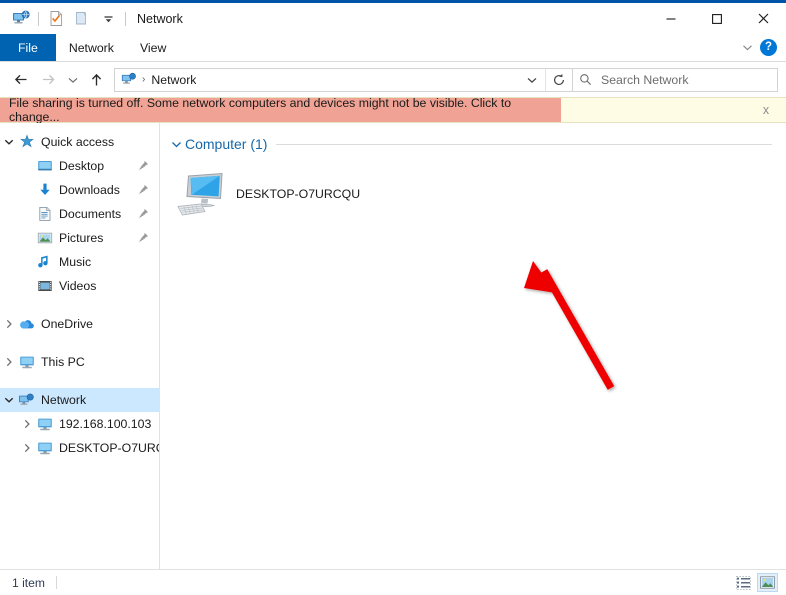 This screenshot has height=595, width=786. I want to click on customize-chevron-icon, so click(108, 19).